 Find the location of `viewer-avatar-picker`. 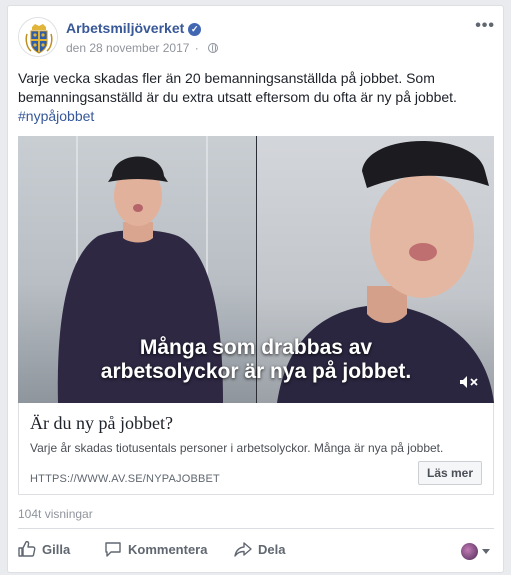

viewer-avatar-picker is located at coordinates (475, 551).